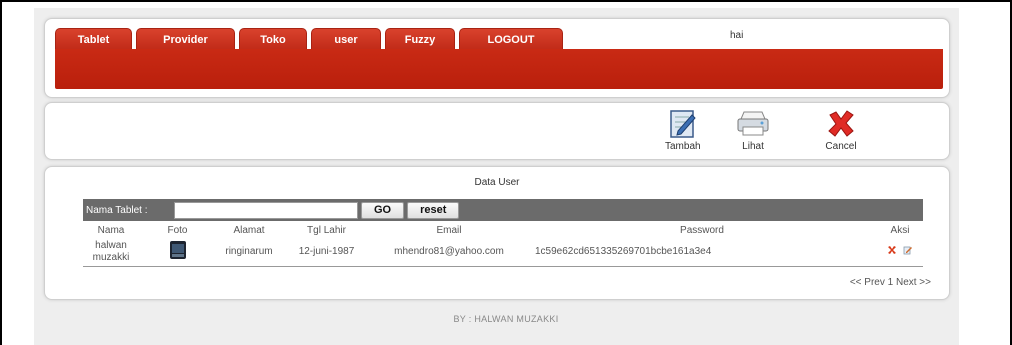 The image size is (1012, 345). I want to click on col-aksi: Aksi, so click(900, 230).